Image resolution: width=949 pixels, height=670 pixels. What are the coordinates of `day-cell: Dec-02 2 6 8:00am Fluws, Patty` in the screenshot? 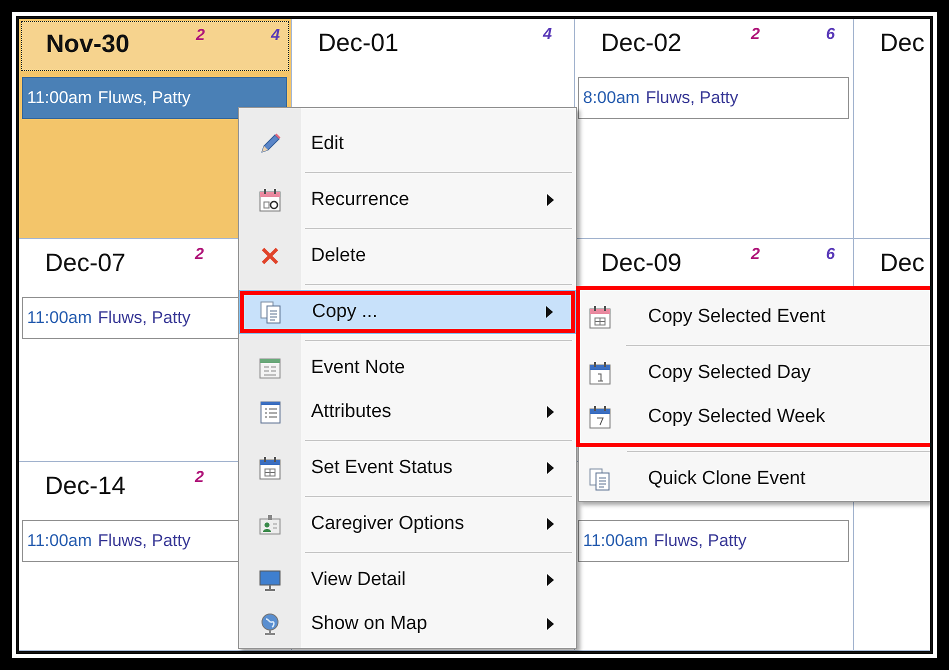 It's located at (714, 129).